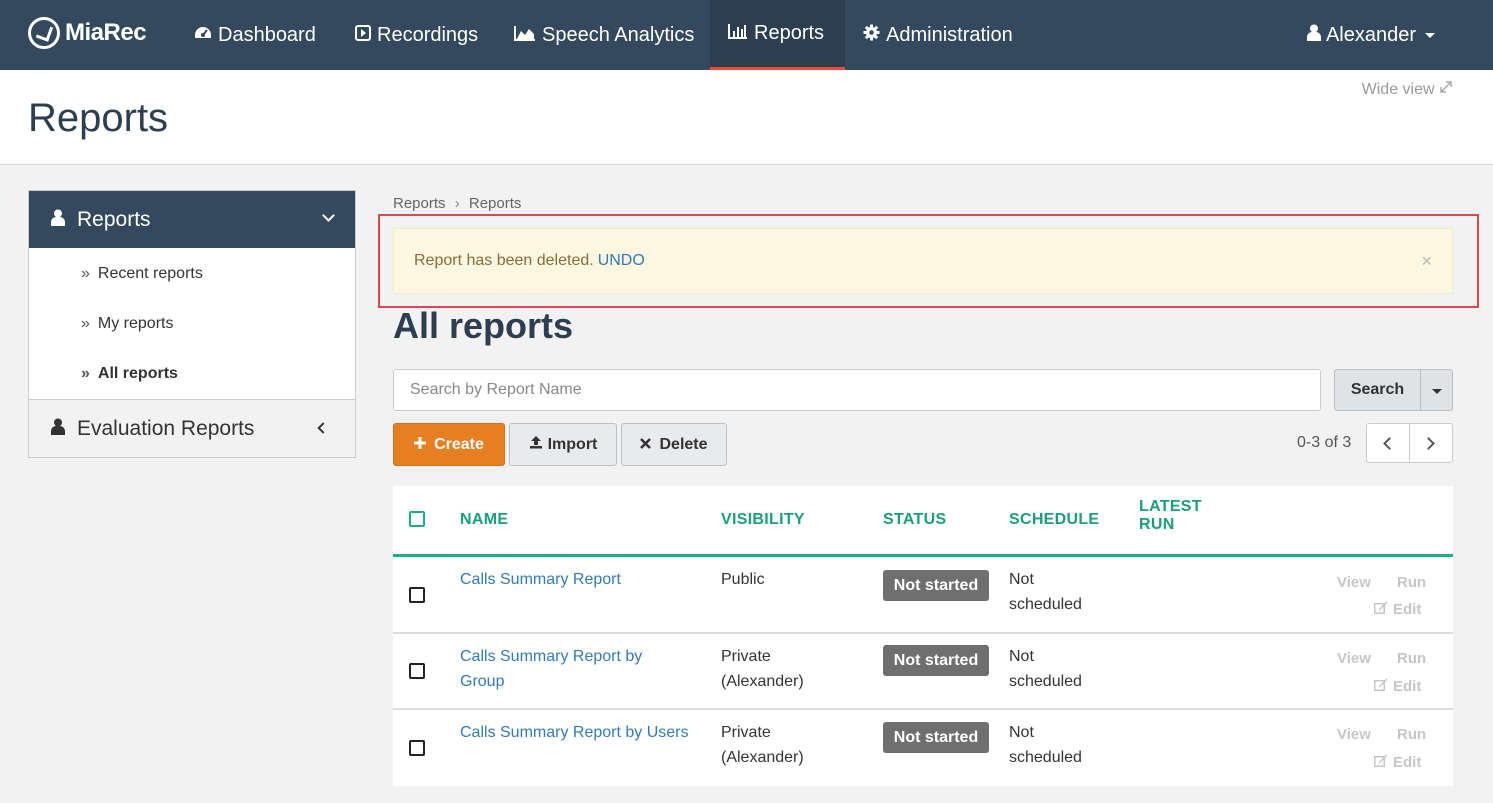 The width and height of the screenshot is (1493, 803). I want to click on report-name-link: Calls Summary Report by Users, so click(590, 732).